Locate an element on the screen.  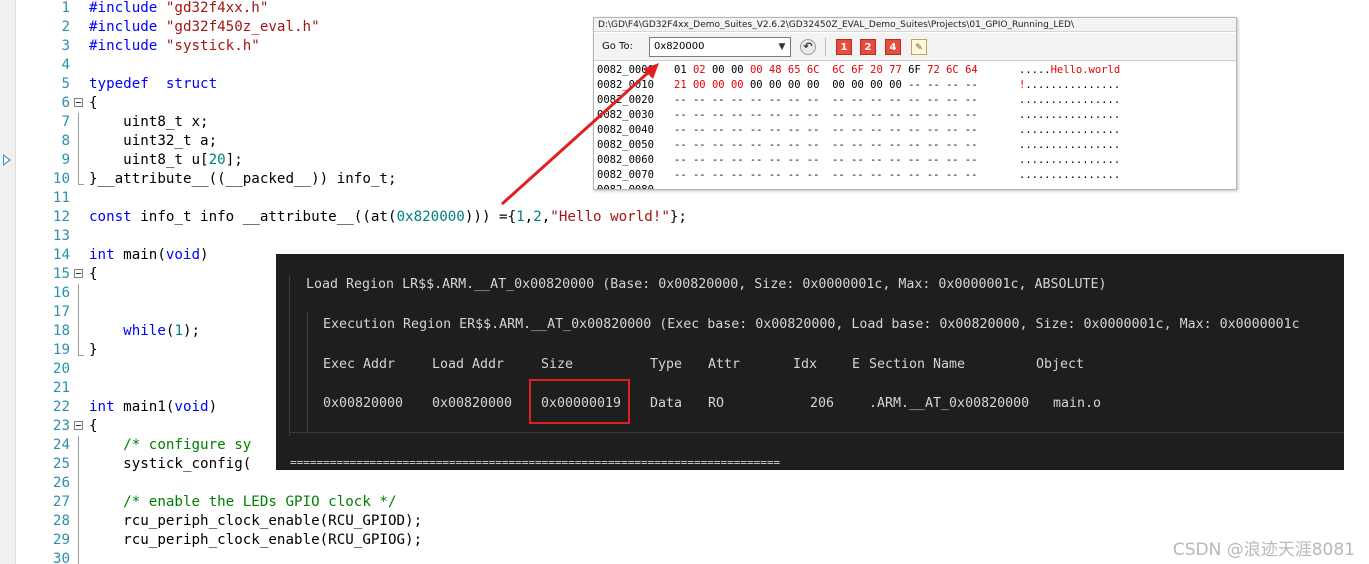
code-line: 28 rcu_periph_clock_enable(RCU_GPIOD); is located at coordinates (684, 521).